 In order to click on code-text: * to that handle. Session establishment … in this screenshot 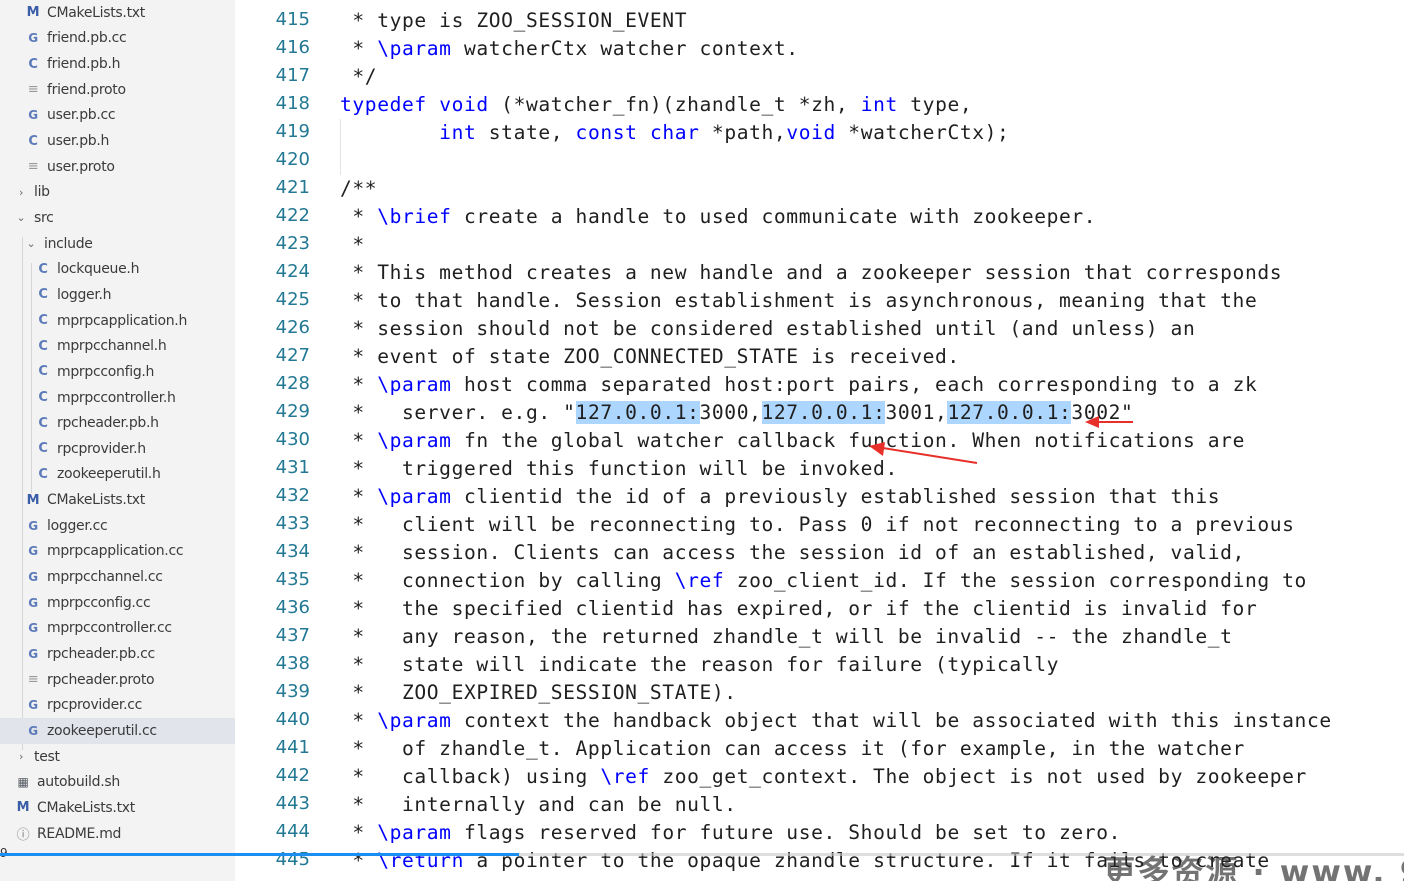, I will do `click(798, 300)`.